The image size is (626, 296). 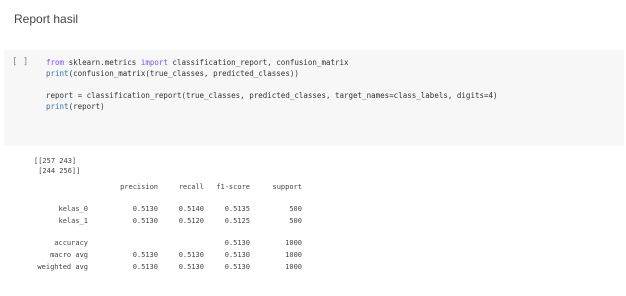 I want to click on header-support: support, so click(x=287, y=187).